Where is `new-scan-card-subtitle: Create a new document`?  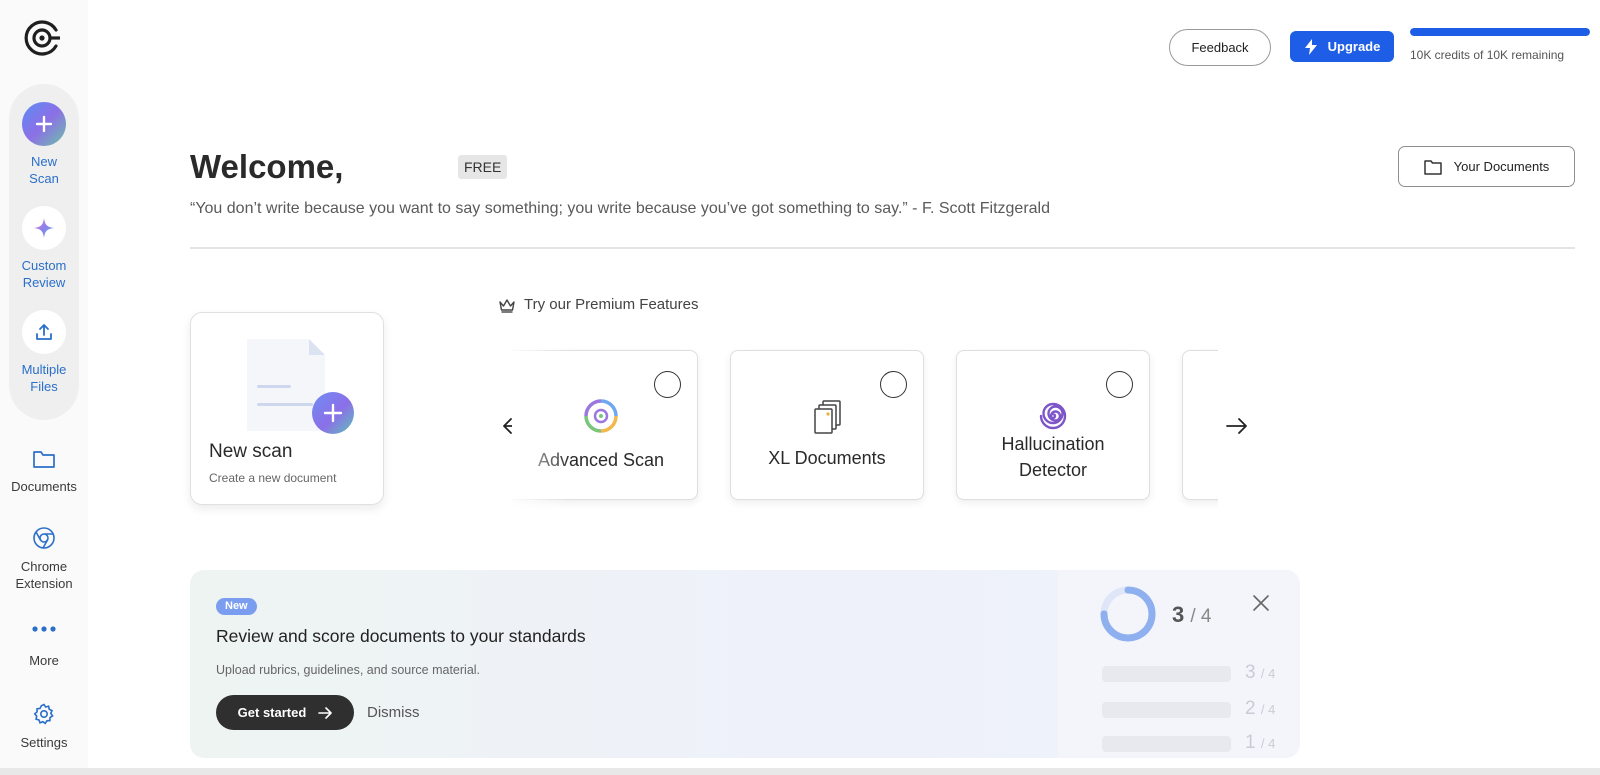 new-scan-card-subtitle: Create a new document is located at coordinates (273, 478).